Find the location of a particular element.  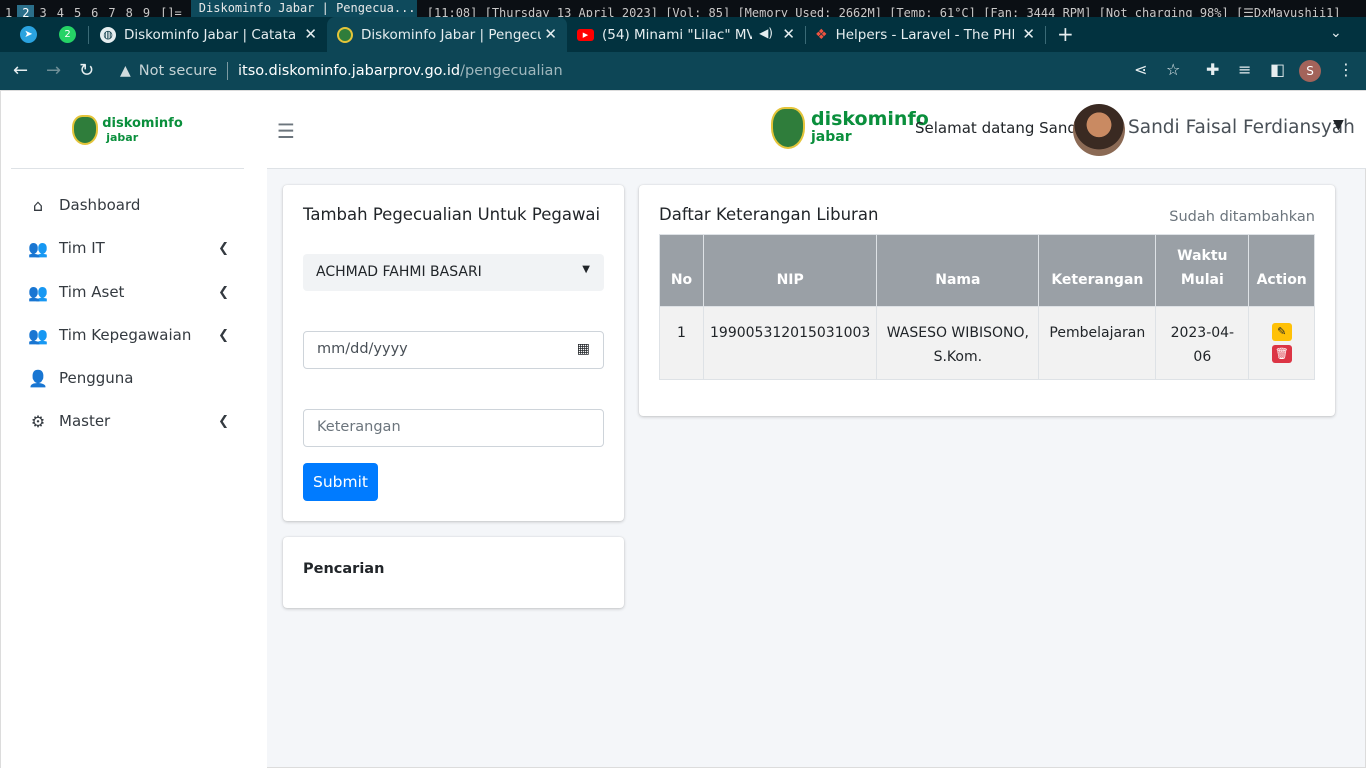

workspace-1: 1 is located at coordinates (8, 11).